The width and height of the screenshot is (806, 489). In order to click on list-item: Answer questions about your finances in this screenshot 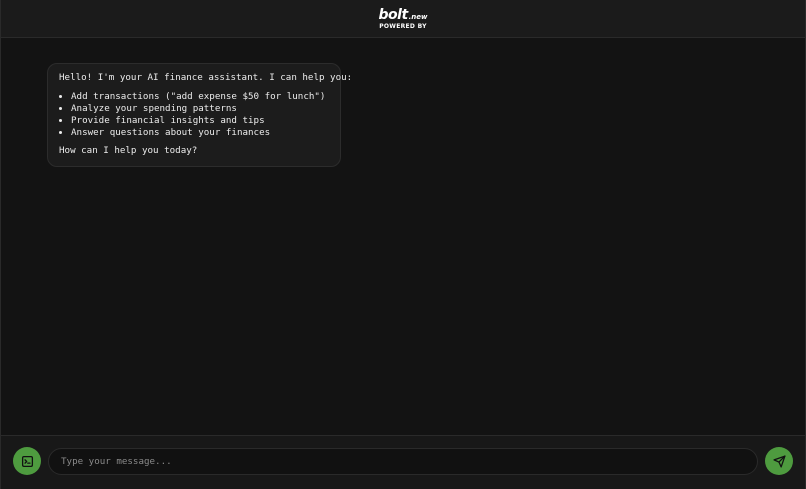, I will do `click(200, 133)`.